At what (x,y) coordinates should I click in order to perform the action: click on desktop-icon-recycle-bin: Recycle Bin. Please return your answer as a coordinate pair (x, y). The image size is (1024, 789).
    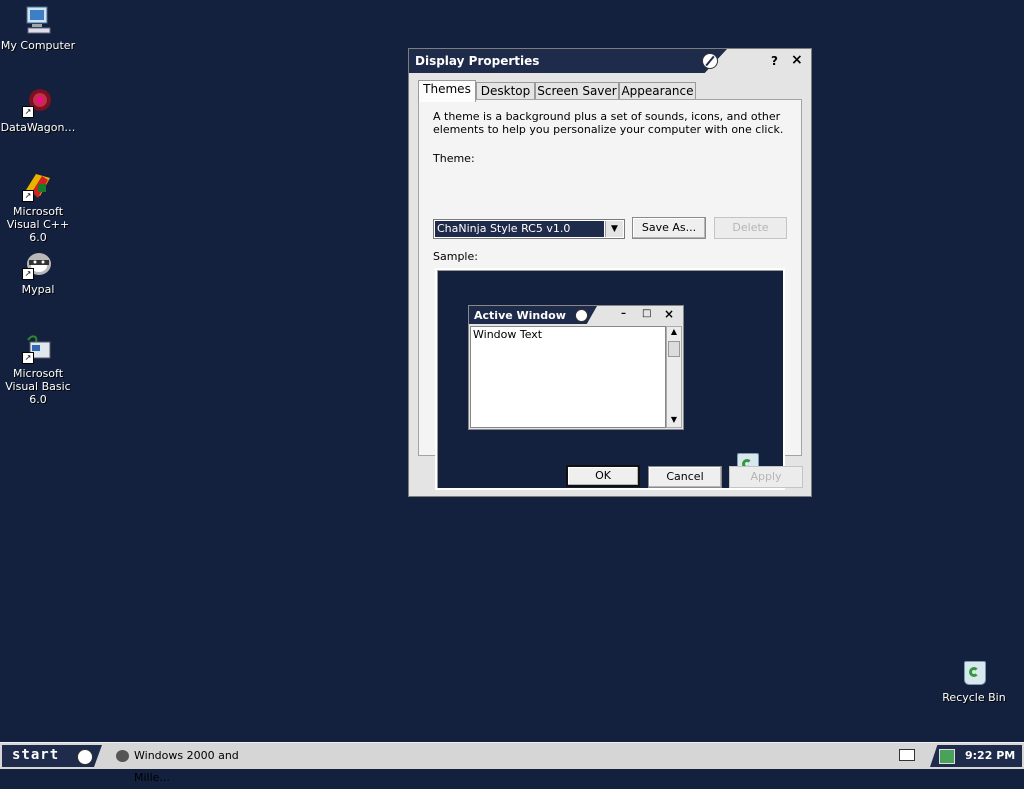
    Looking at the image, I should click on (974, 680).